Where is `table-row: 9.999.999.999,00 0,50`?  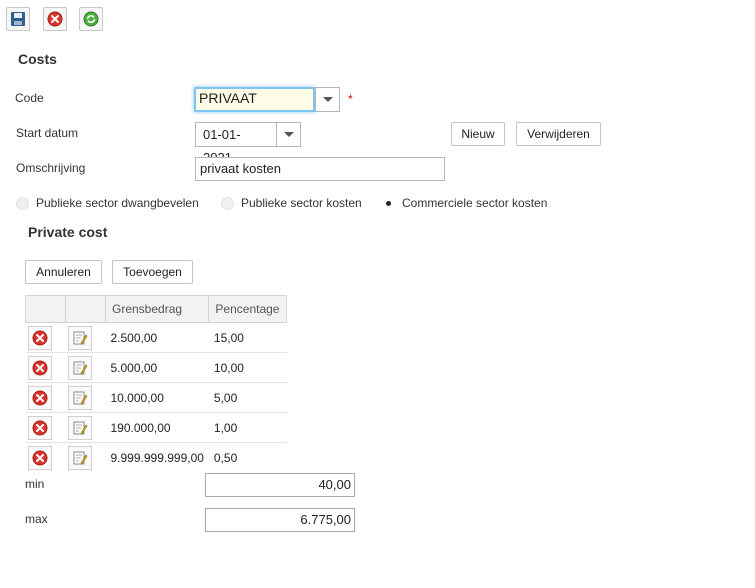 table-row: 9.999.999.999,00 0,50 is located at coordinates (156, 458).